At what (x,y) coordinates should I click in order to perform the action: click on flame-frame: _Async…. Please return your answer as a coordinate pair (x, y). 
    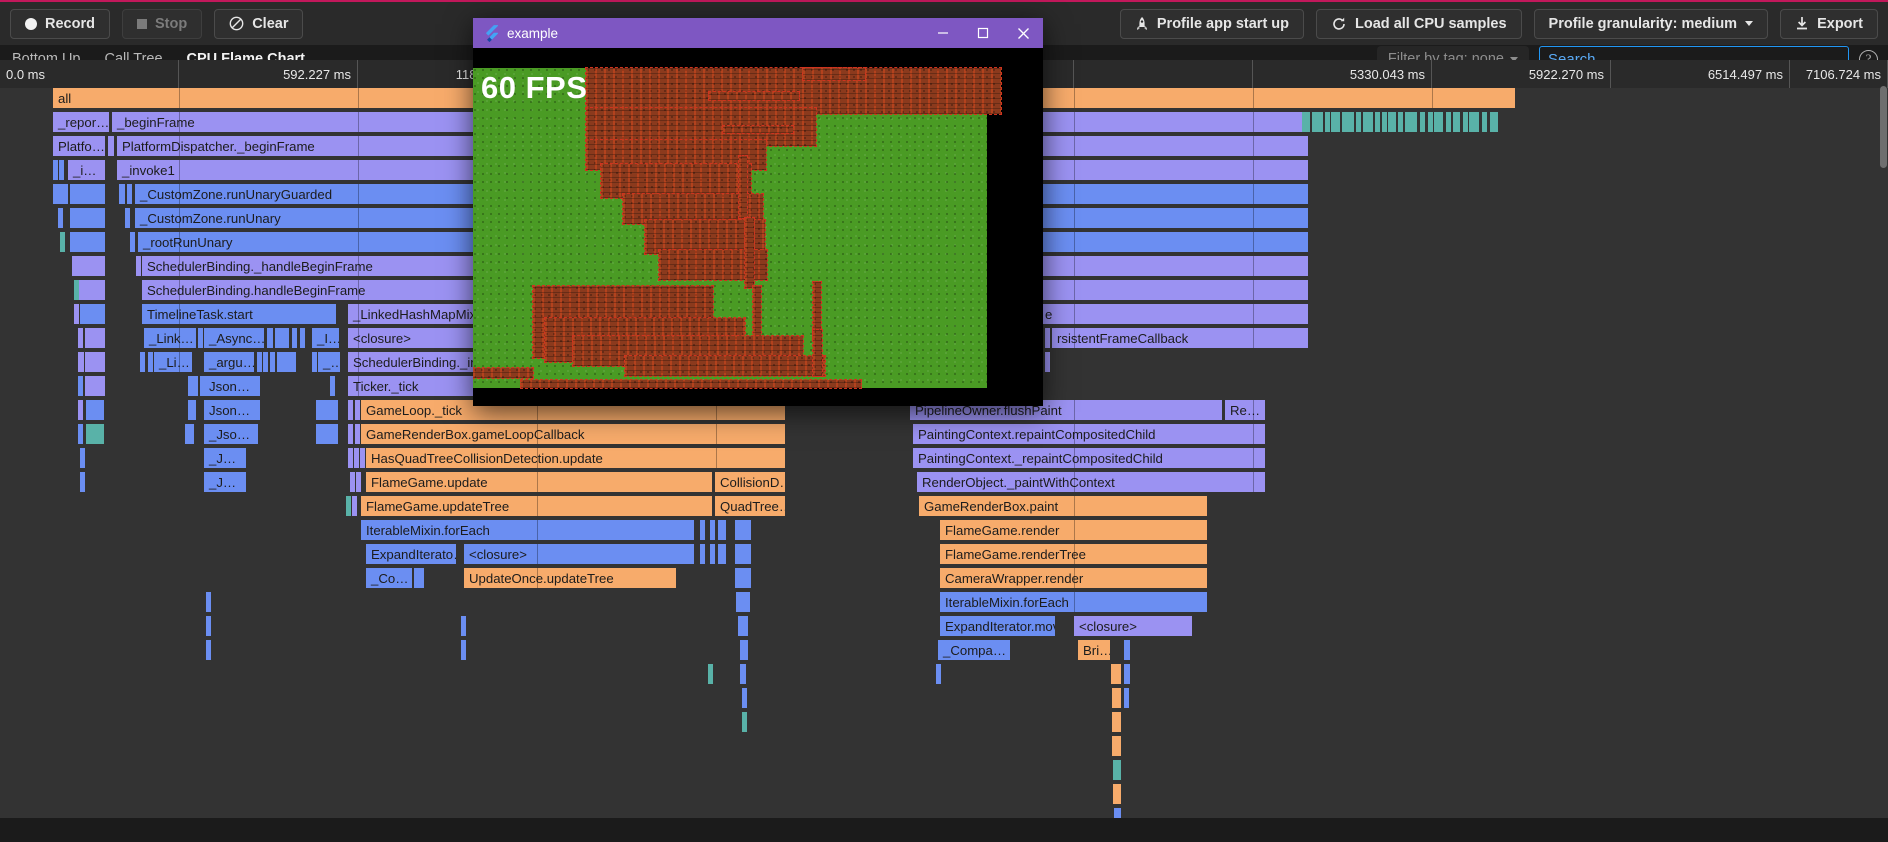
    Looking at the image, I should click on (234, 338).